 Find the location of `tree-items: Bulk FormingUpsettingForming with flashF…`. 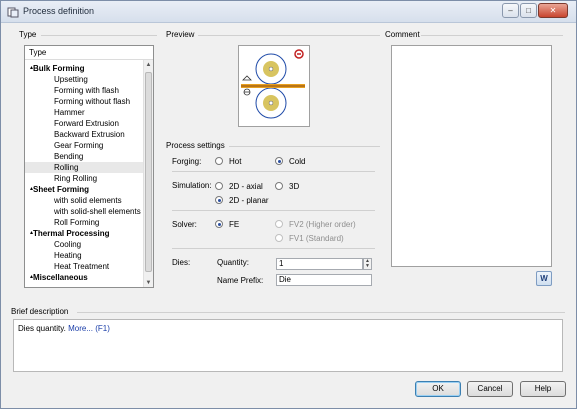

tree-items: Bulk FormingUpsettingForming with flashF… is located at coordinates (84, 173).